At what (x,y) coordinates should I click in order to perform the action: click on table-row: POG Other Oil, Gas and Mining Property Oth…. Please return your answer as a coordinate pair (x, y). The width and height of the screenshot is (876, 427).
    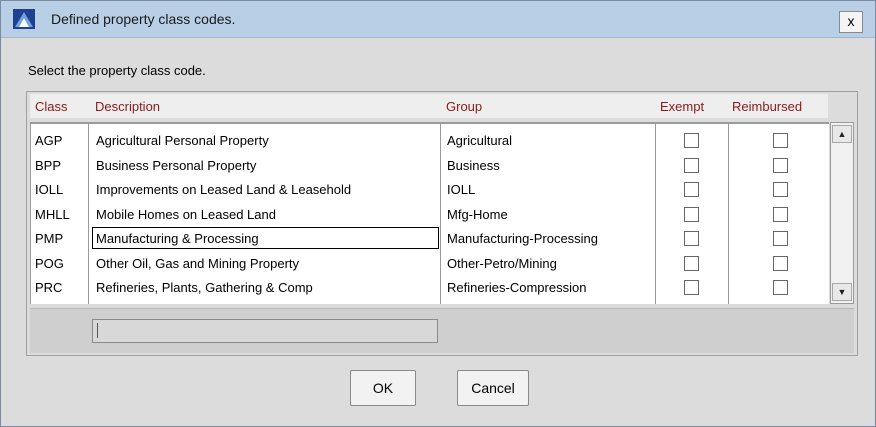
    Looking at the image, I should click on (430, 264).